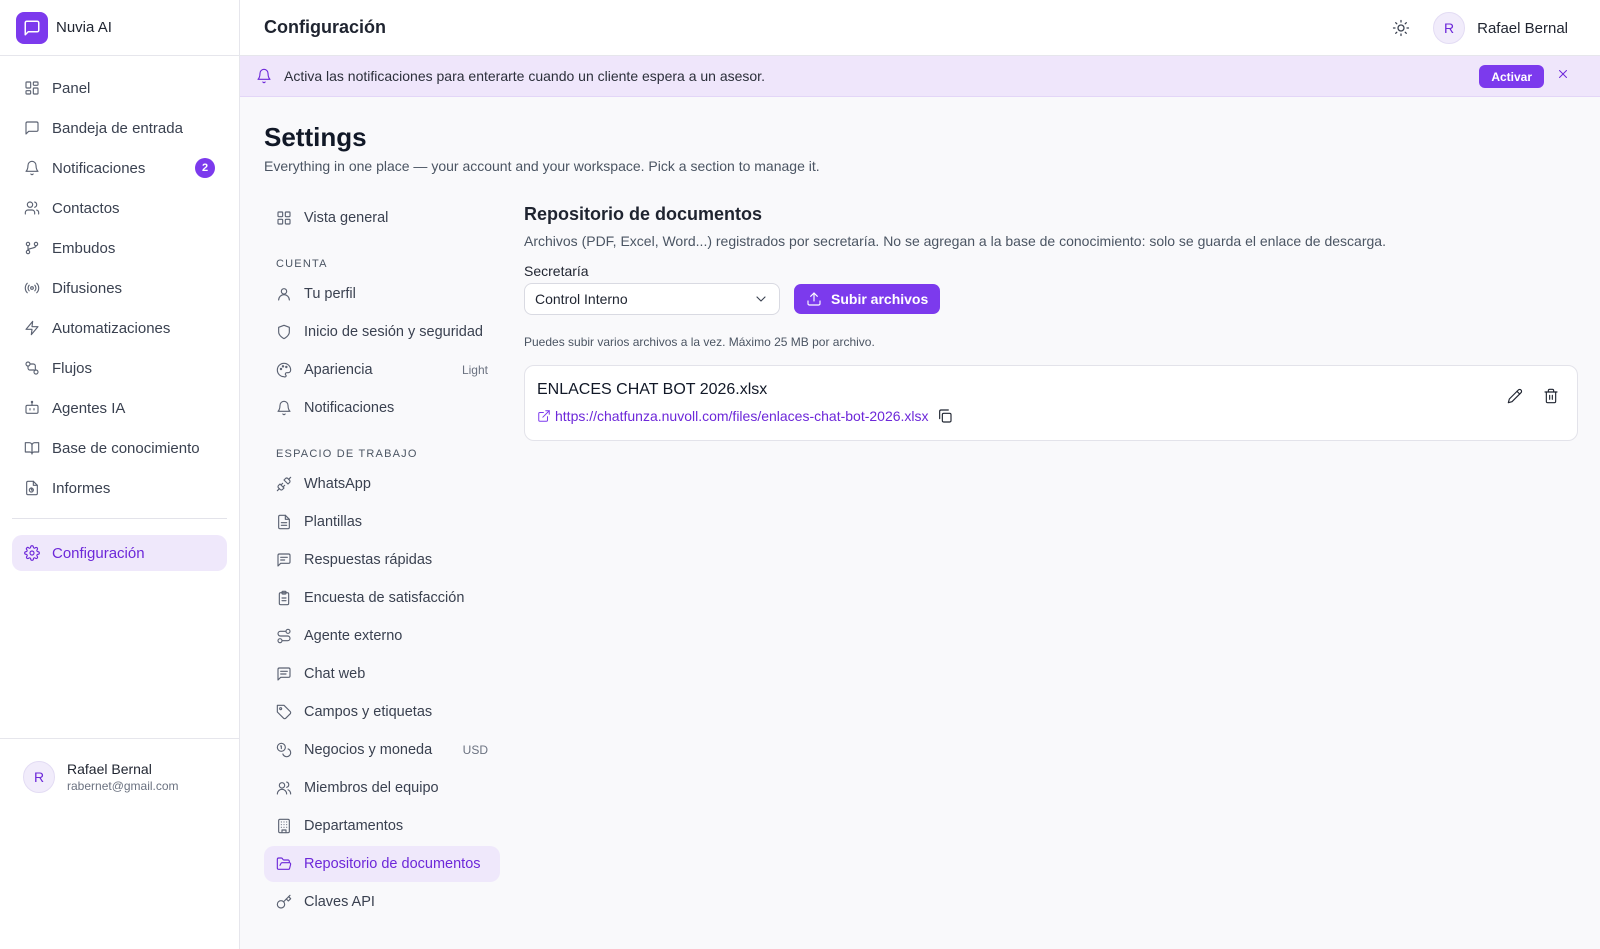 This screenshot has width=1600, height=949. Describe the element at coordinates (382, 636) in the screenshot. I see `settings-item-external-agent: Agente externo` at that location.